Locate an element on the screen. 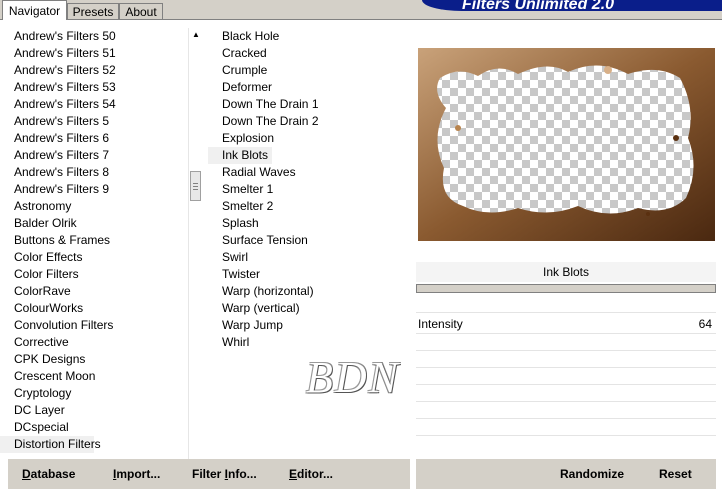 Image resolution: width=722 pixels, height=495 pixels. filter-item: Ink Blots is located at coordinates (240, 155).